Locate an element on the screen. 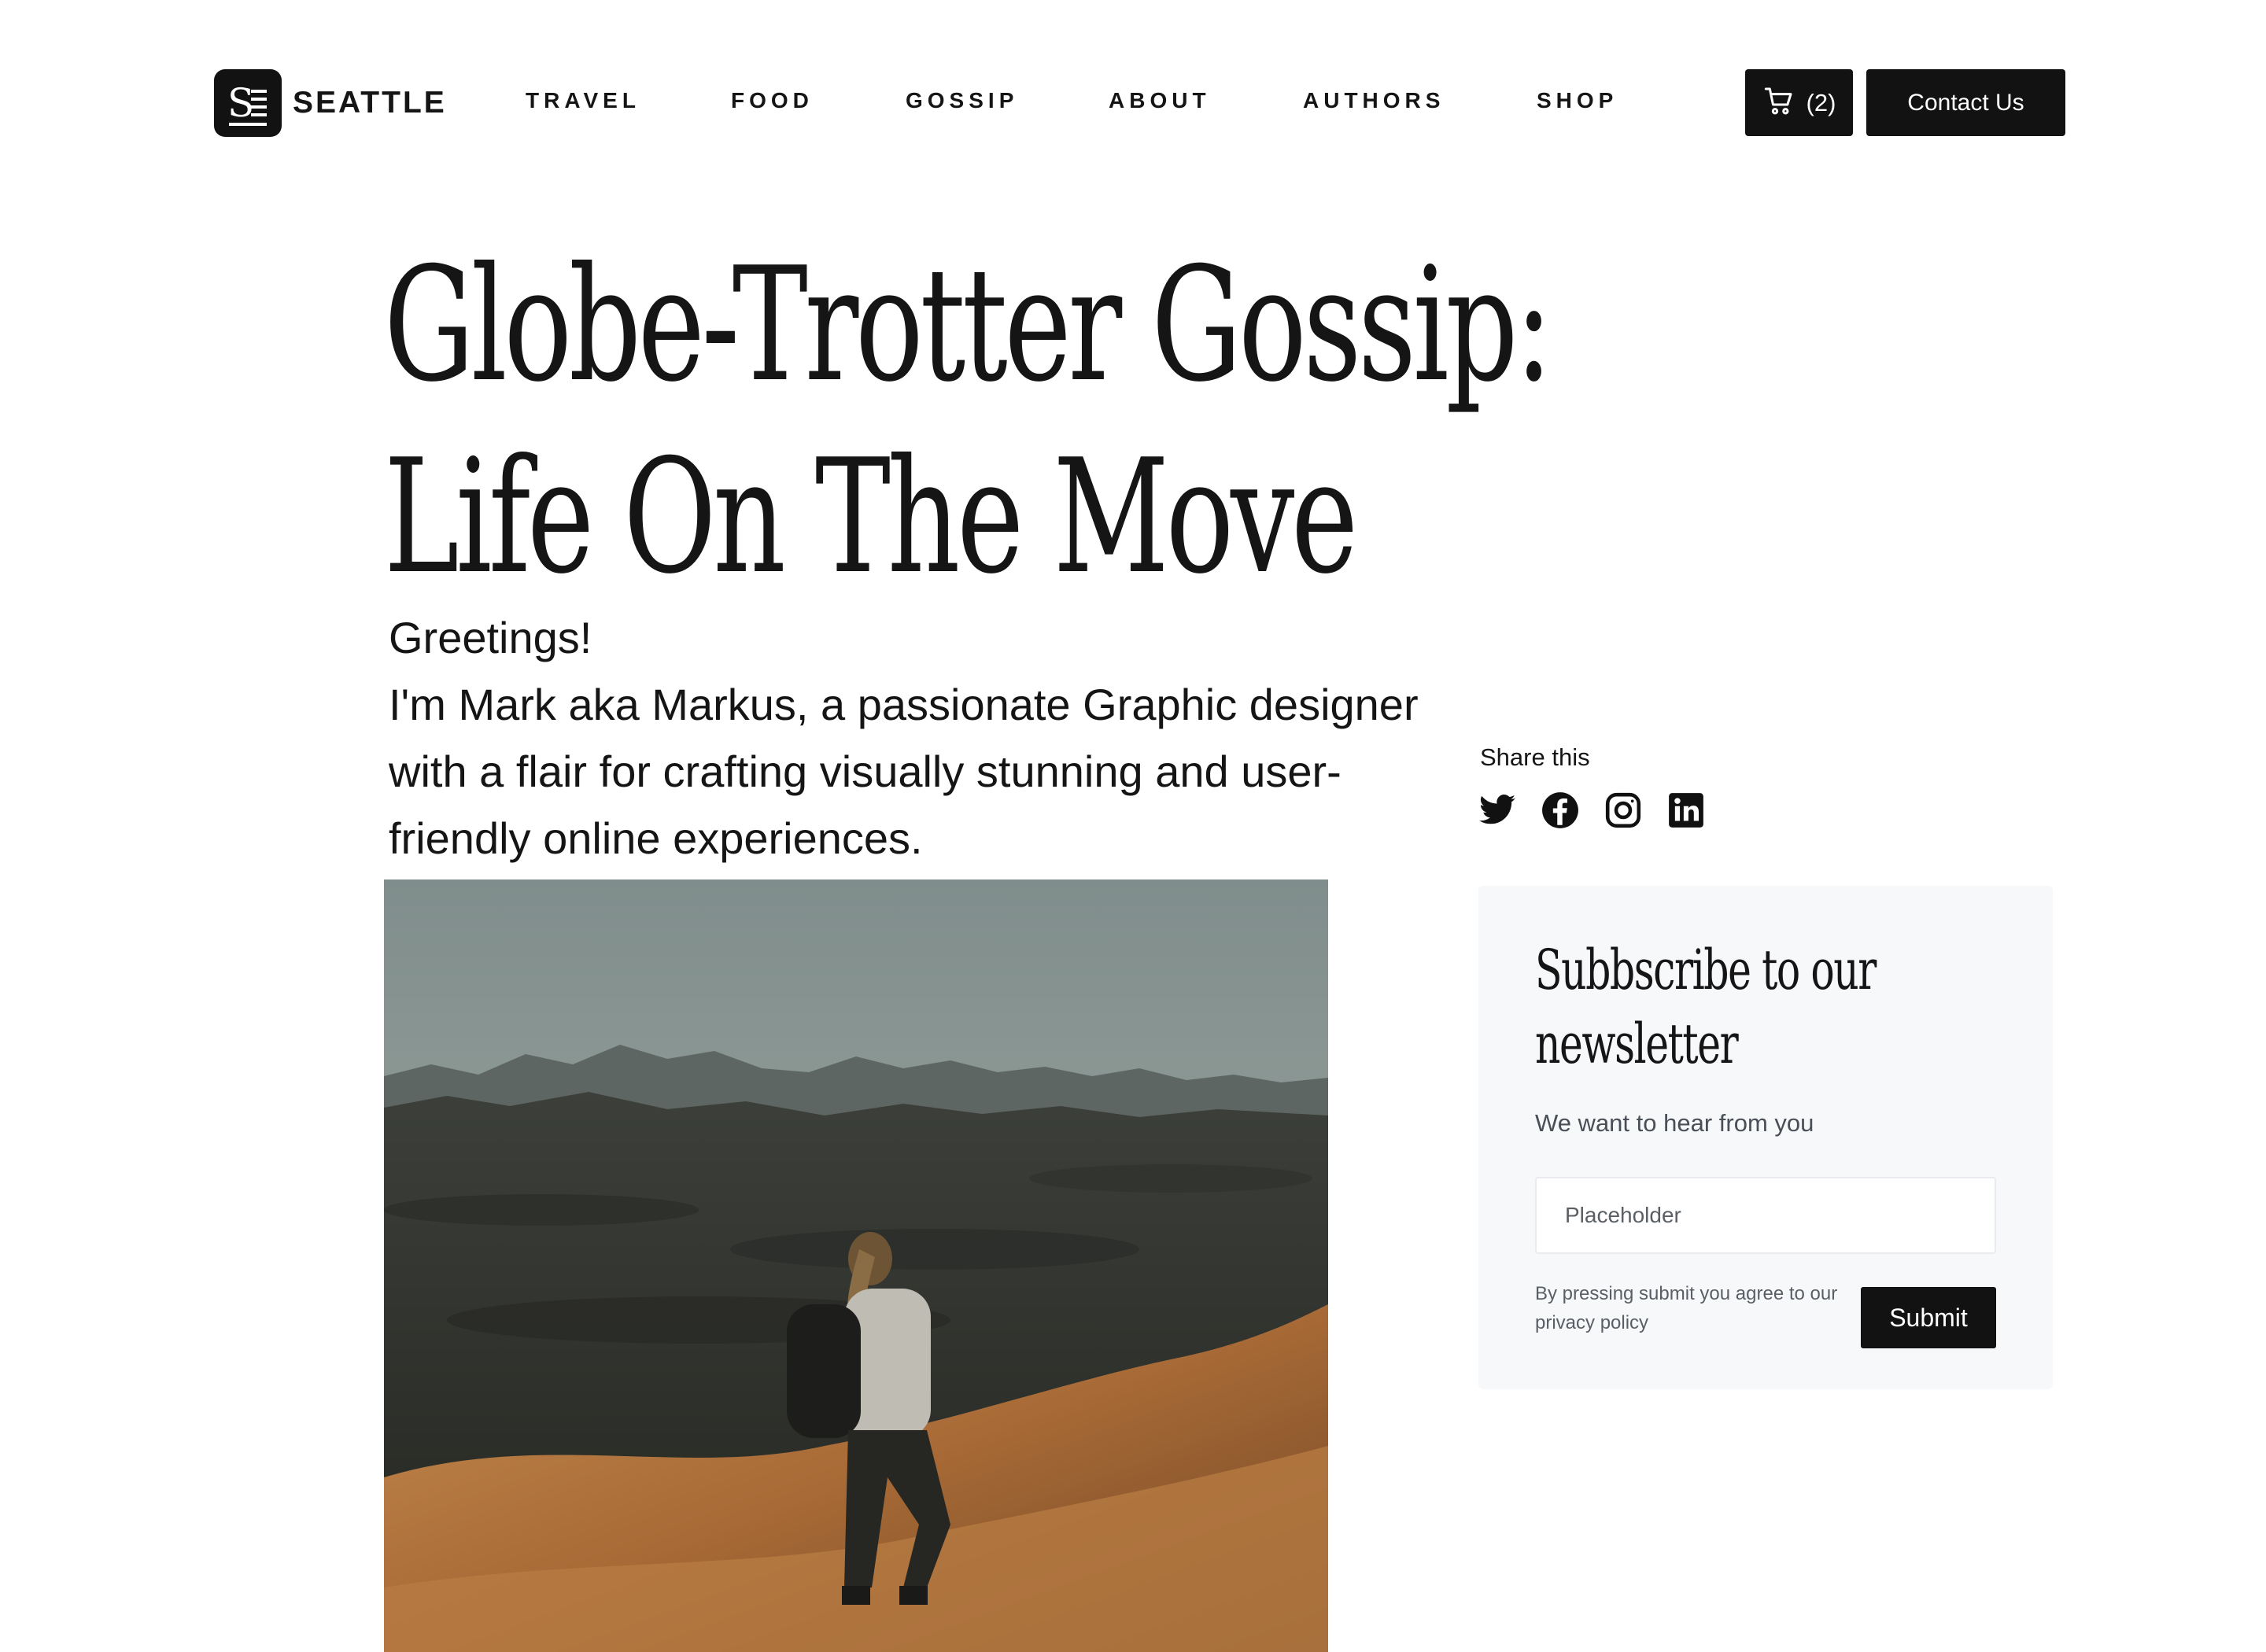  twitter-icon is located at coordinates (1497, 810).